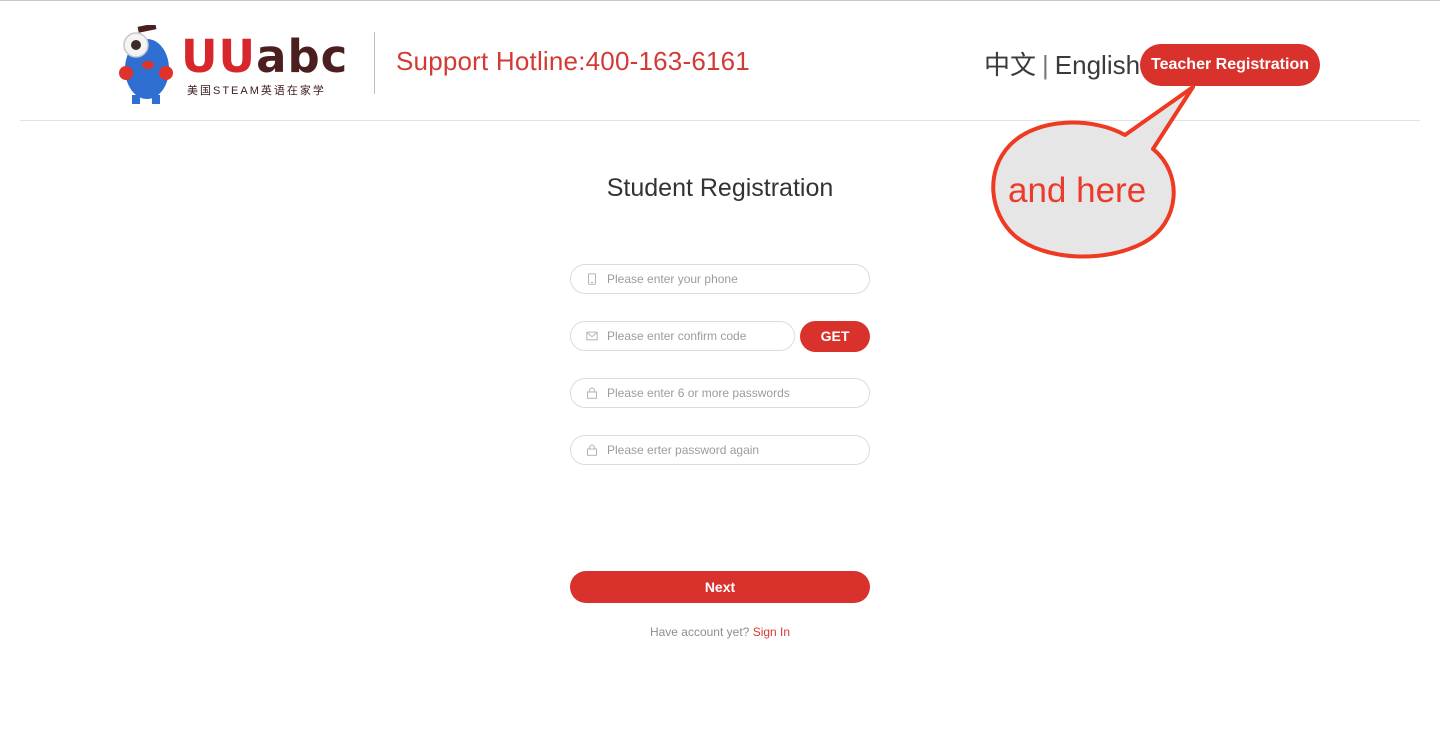  Describe the element at coordinates (200, 56) in the screenshot. I see `brand-u1: U` at that location.